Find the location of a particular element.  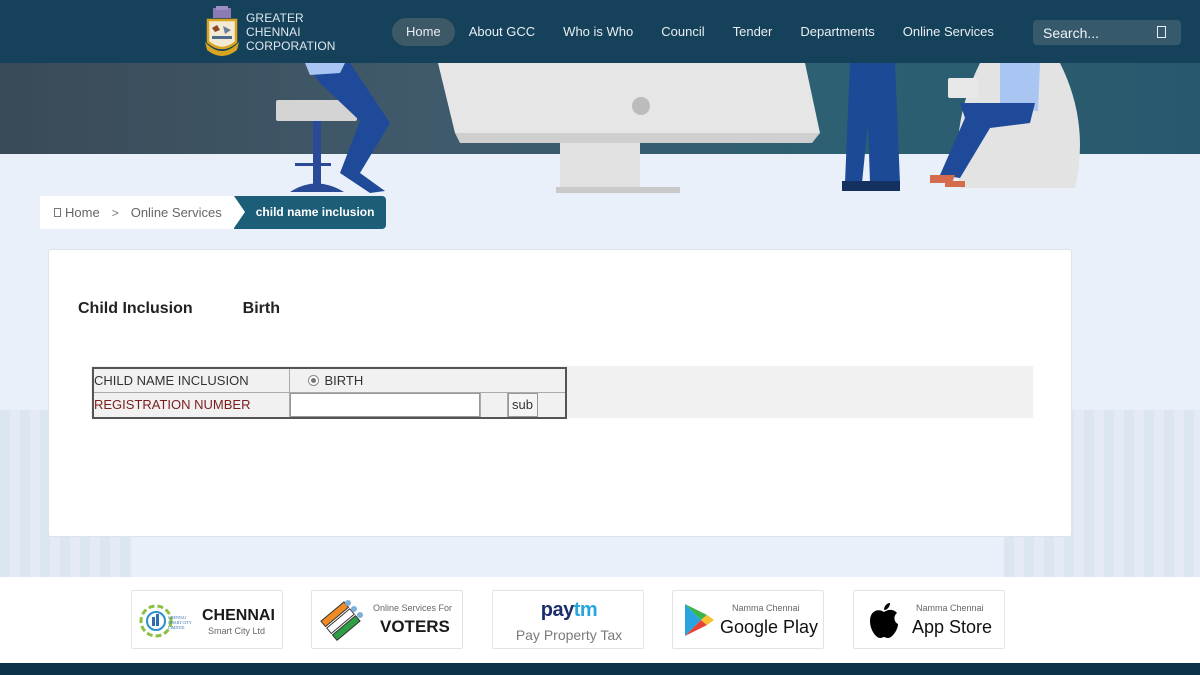

footer-bar is located at coordinates (600, 669).